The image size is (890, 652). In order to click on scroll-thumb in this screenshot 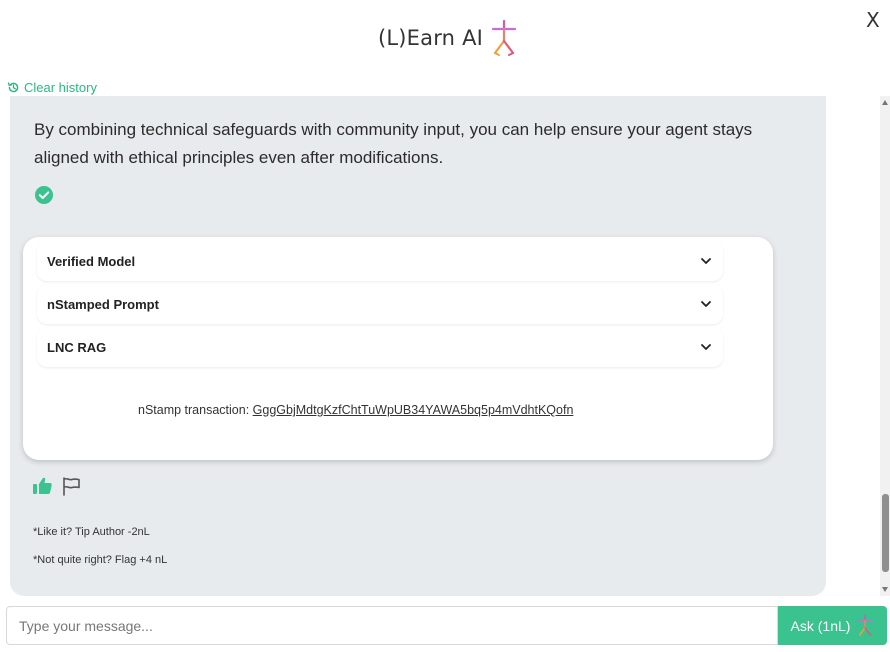, I will do `click(885, 533)`.